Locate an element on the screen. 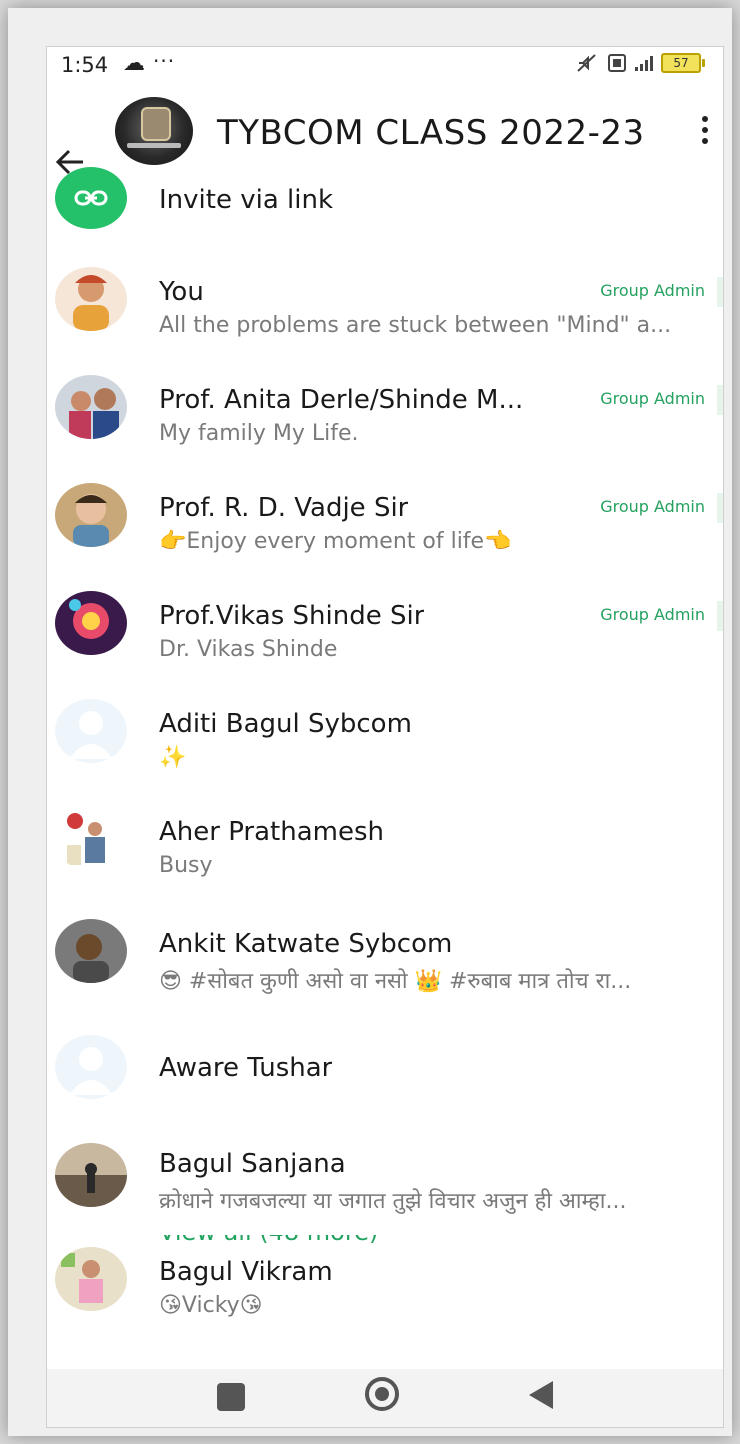  participant-name: You is located at coordinates (181, 292).